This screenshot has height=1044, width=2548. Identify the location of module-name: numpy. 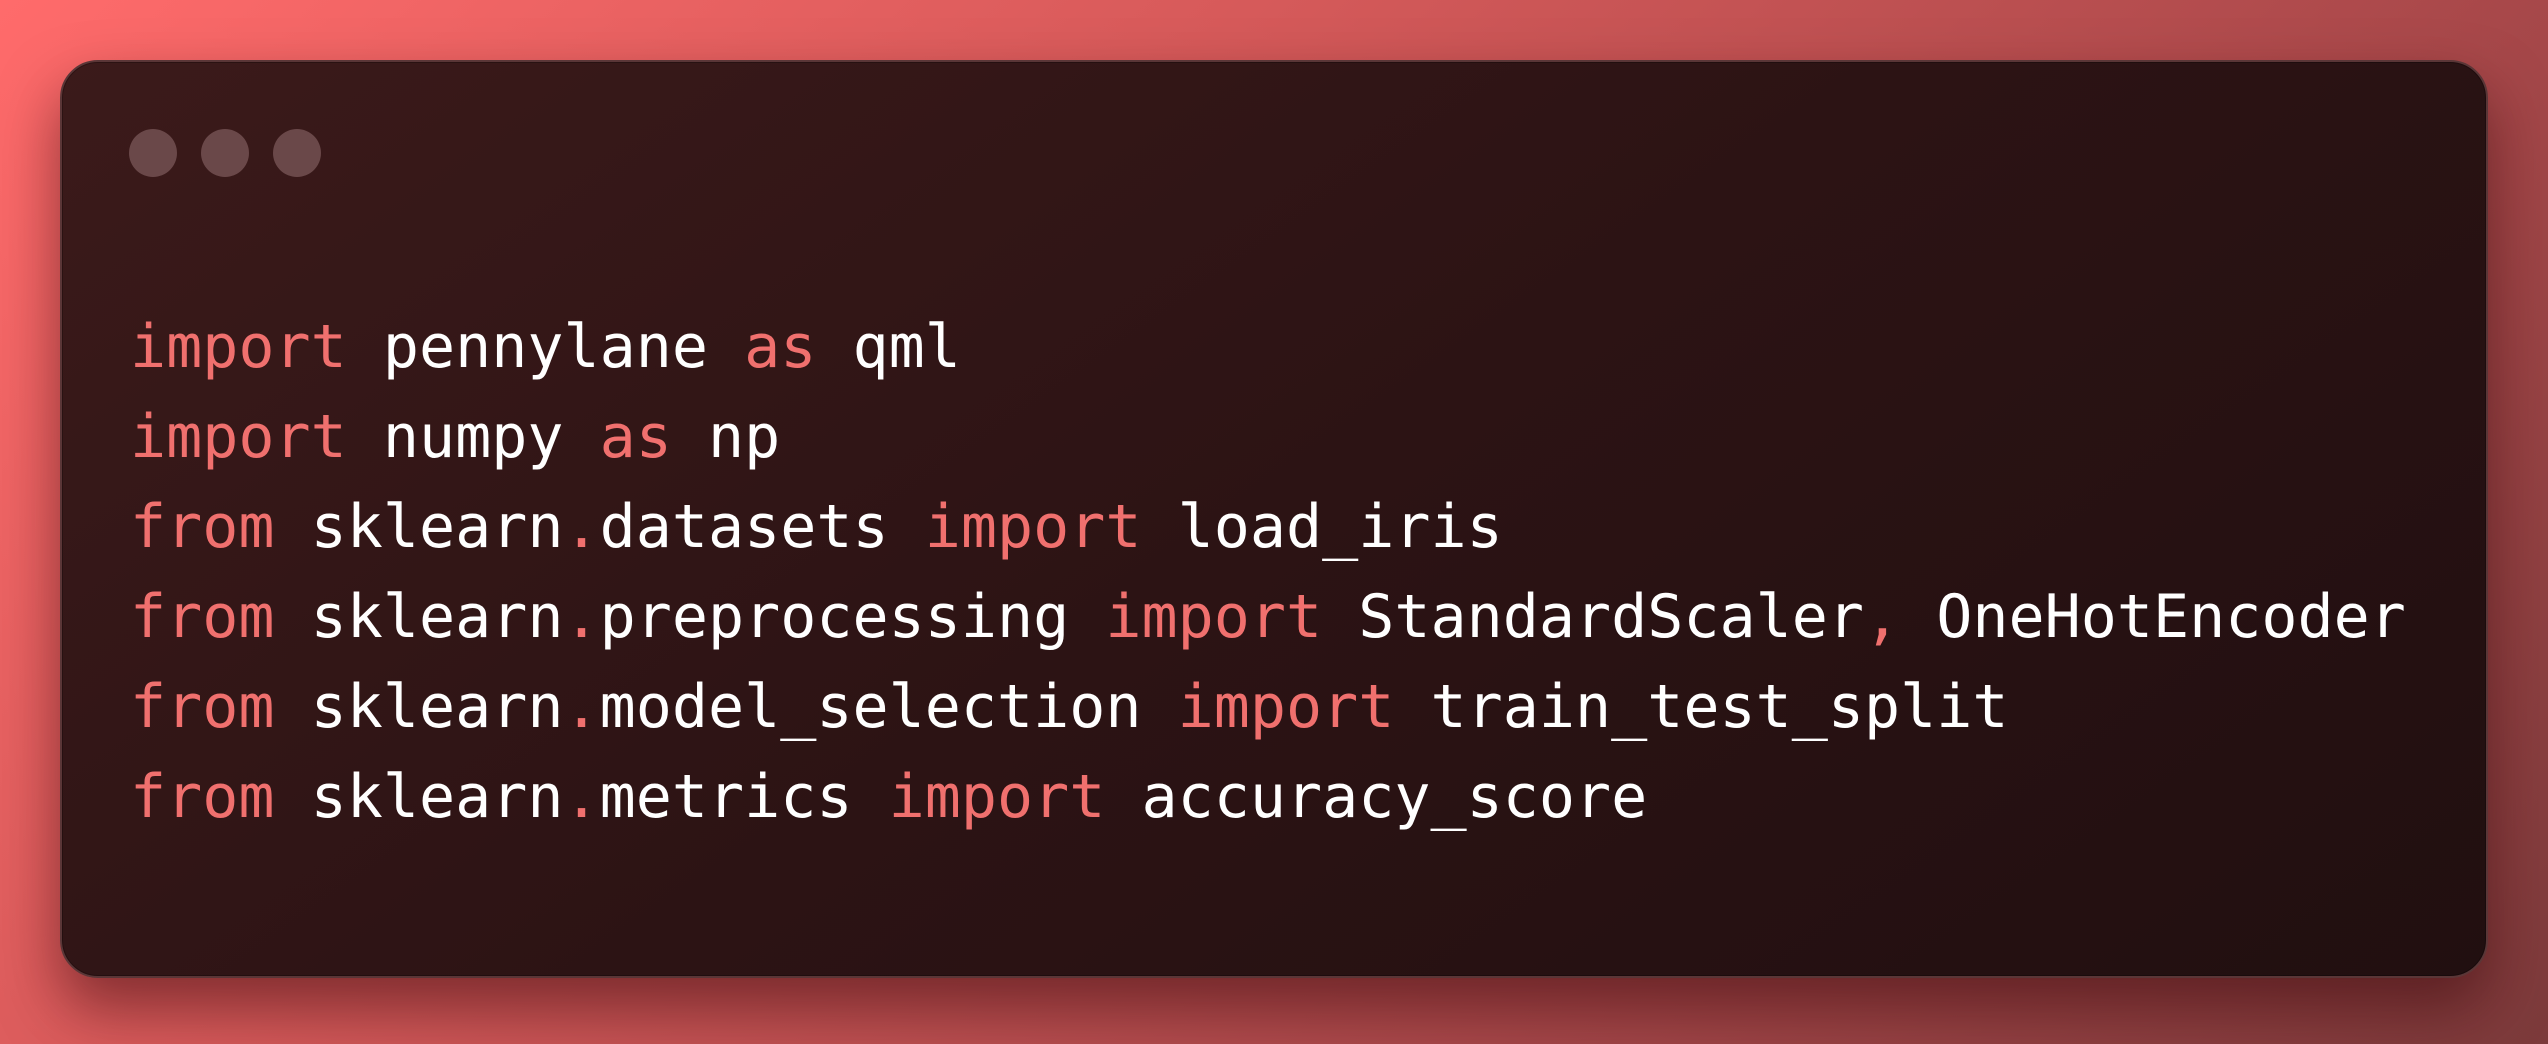
(473, 437).